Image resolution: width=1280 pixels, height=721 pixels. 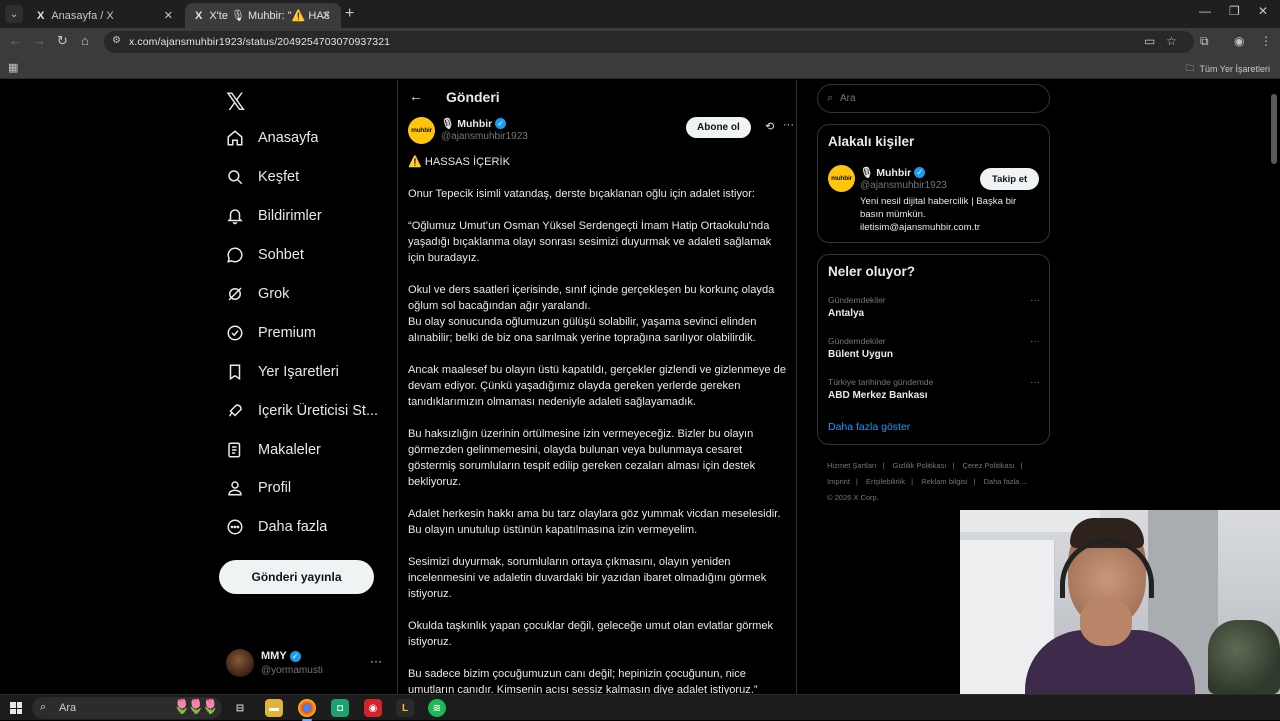 What do you see at coordinates (1239, 41) in the screenshot?
I see `profile-avatar-icon: ◉` at bounding box center [1239, 41].